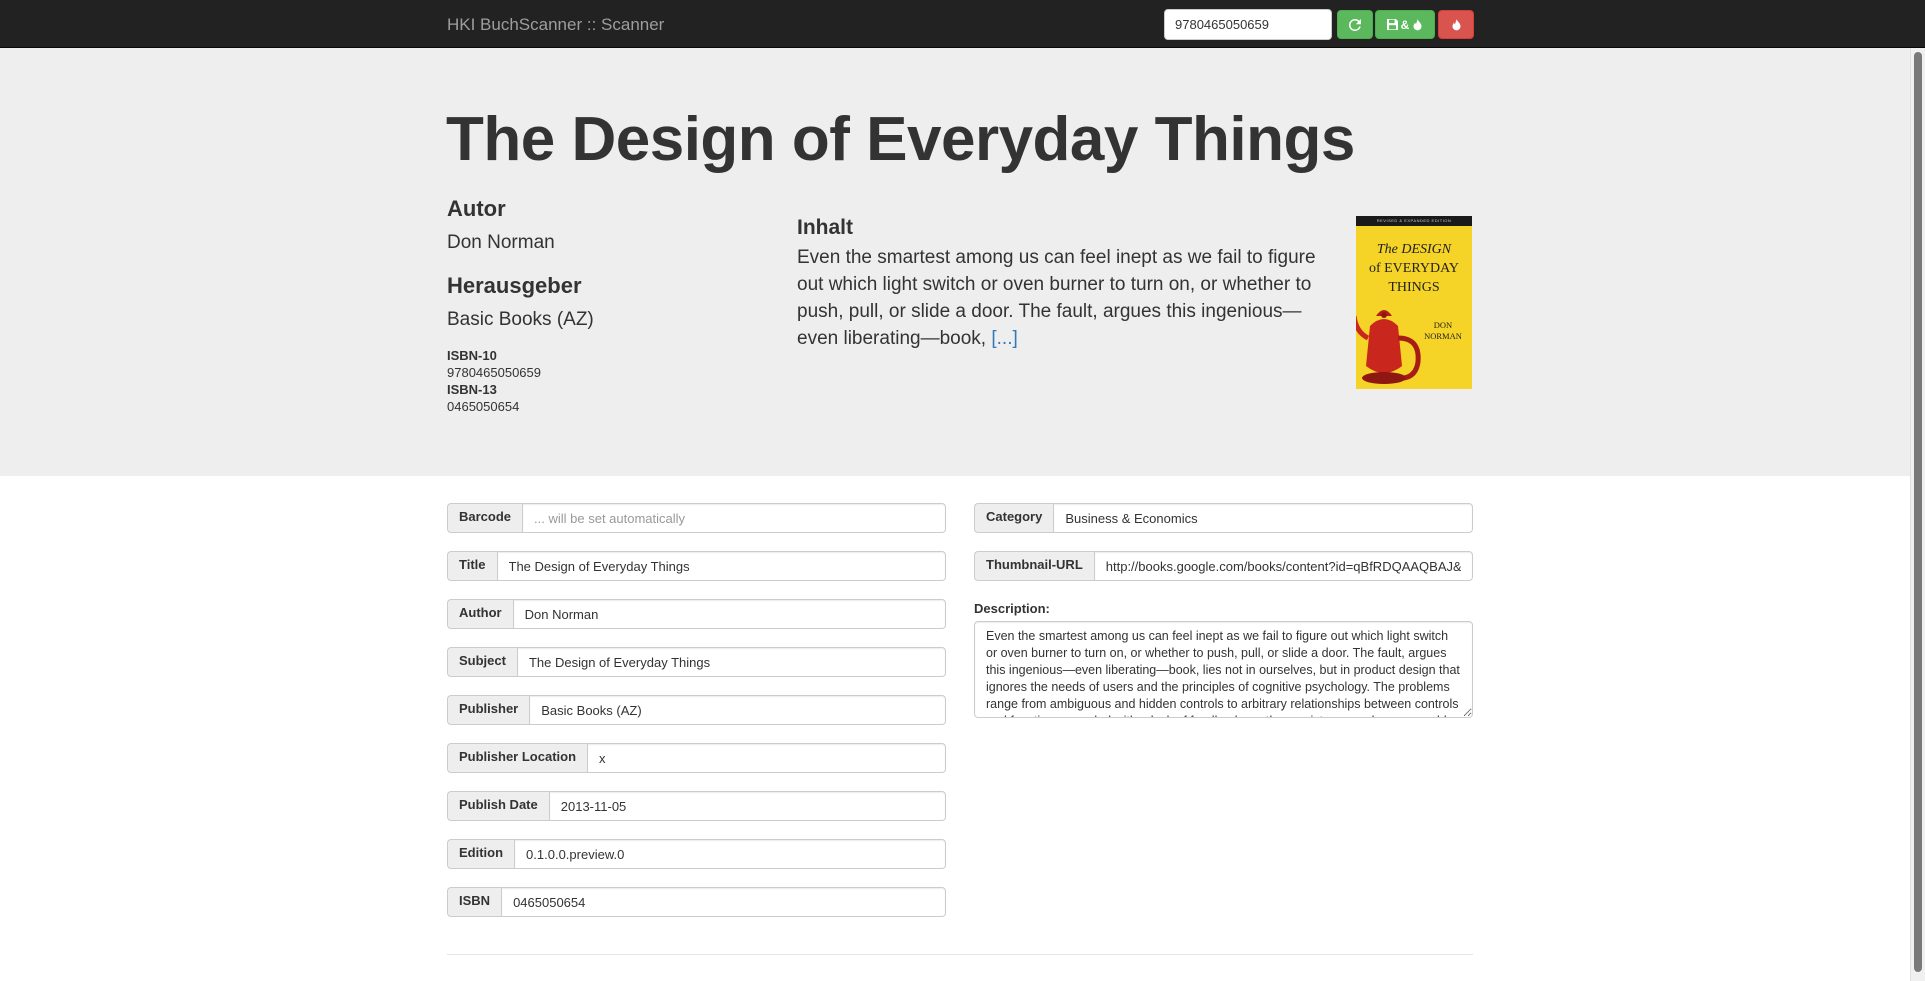  Describe the element at coordinates (1014, 518) in the screenshot. I see `category-label: Category` at that location.